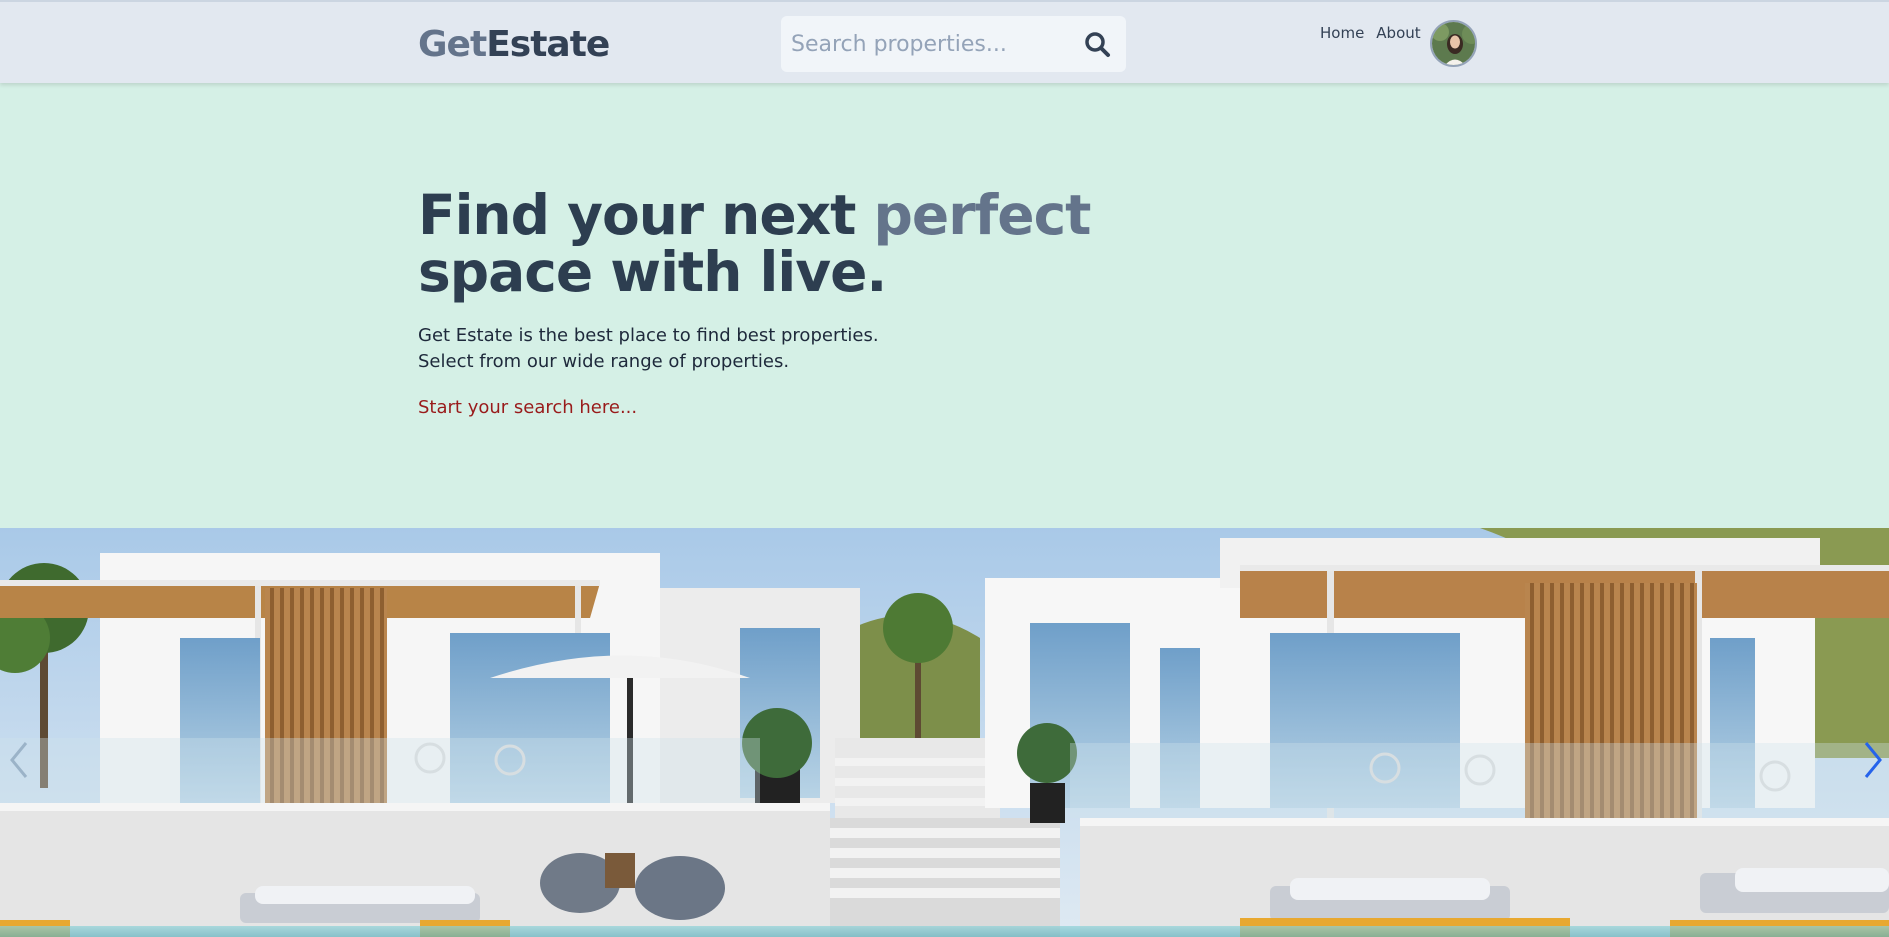 The height and width of the screenshot is (937, 1889). What do you see at coordinates (1873, 760) in the screenshot?
I see `chevron-right-icon` at bounding box center [1873, 760].